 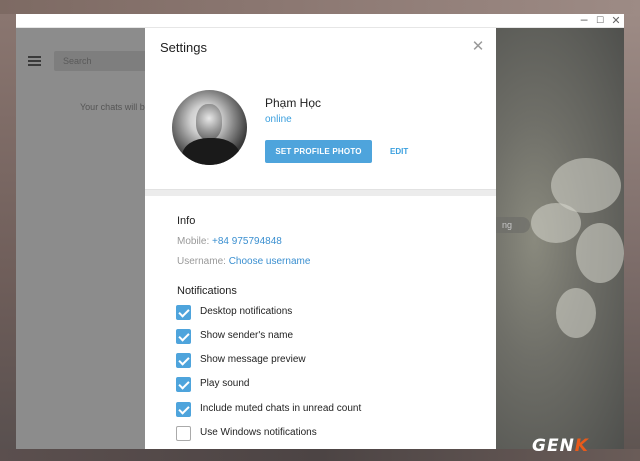 I want to click on desktop-background-left, so click(x=8, y=231).